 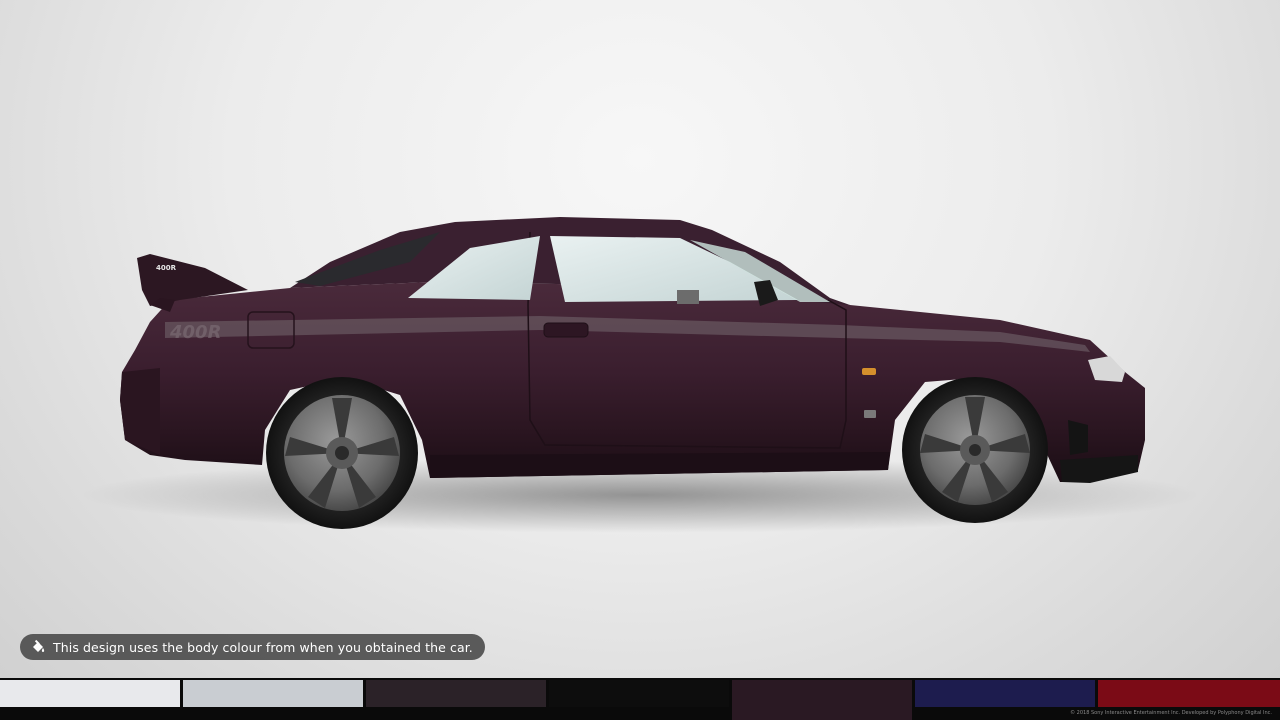 What do you see at coordinates (1189, 693) in the screenshot?
I see `swatch-red` at bounding box center [1189, 693].